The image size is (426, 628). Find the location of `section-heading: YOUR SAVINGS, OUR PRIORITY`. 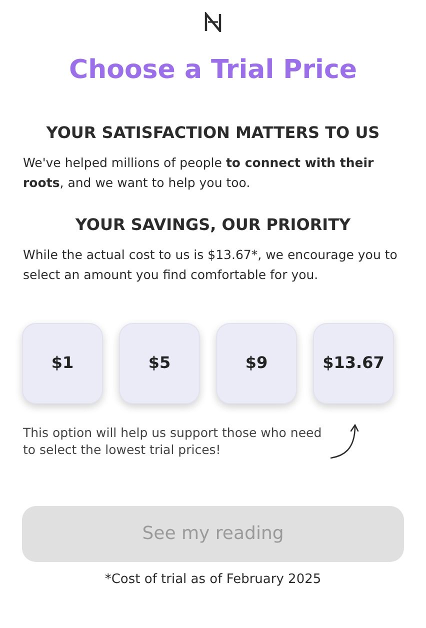

section-heading: YOUR SAVINGS, OUR PRIORITY is located at coordinates (213, 225).